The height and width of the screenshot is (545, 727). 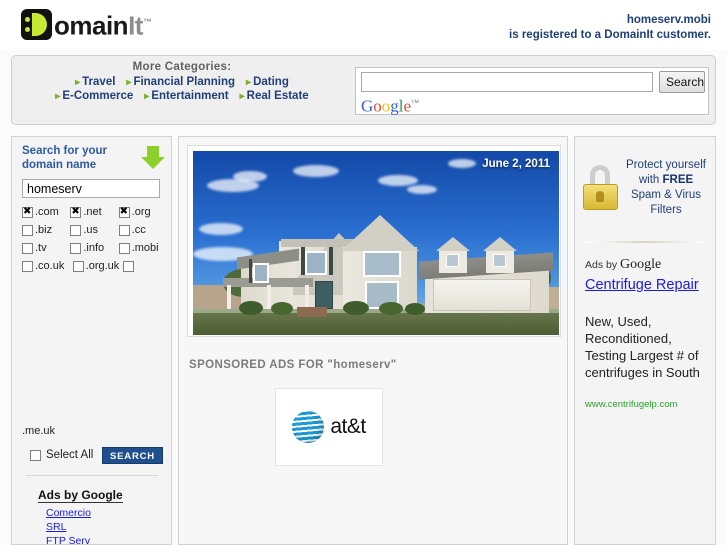 I want to click on category-link-financial-planning: ▸ Financial Planning, so click(x=180, y=82).